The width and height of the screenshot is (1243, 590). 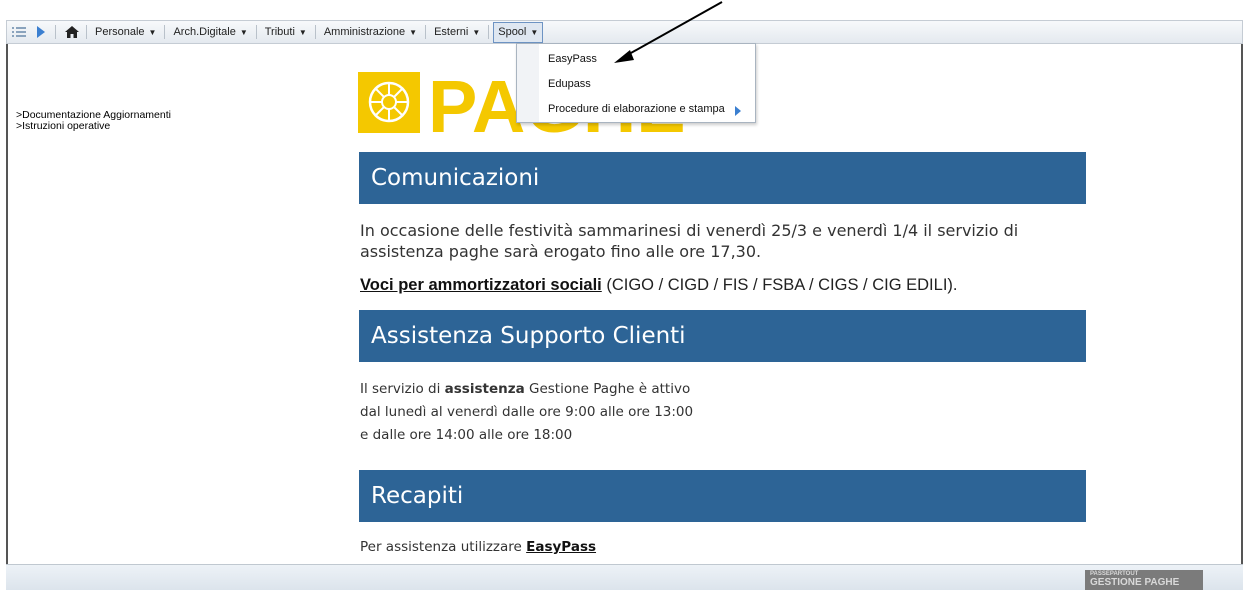 What do you see at coordinates (636, 109) in the screenshot?
I see `dropdown-item-label: Procedure di elaborazione e stampa` at bounding box center [636, 109].